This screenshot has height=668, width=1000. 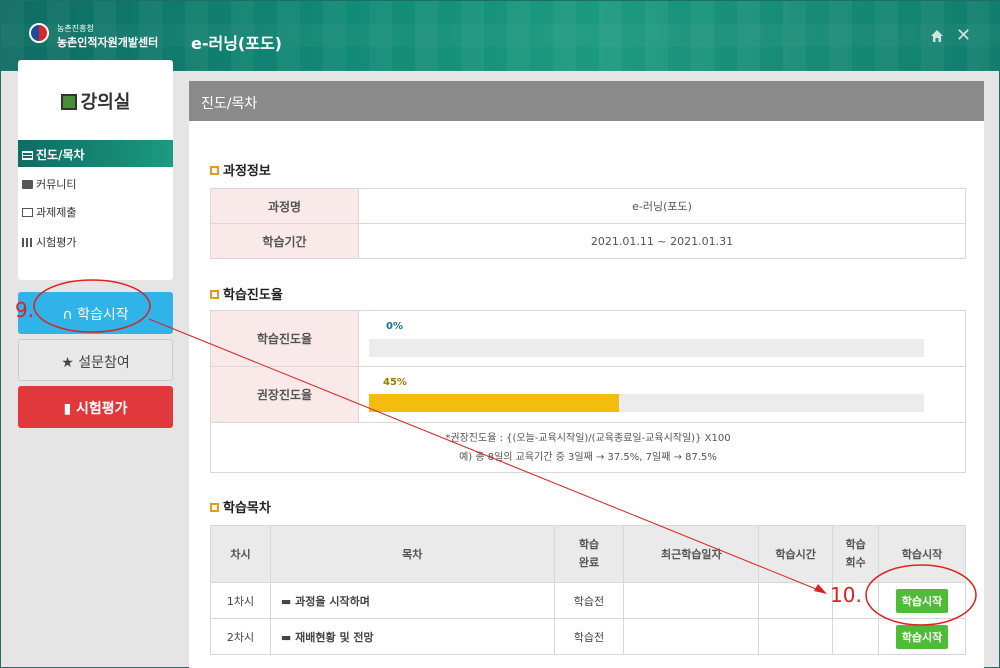 I want to click on annotation-circle-step9, so click(x=92, y=306).